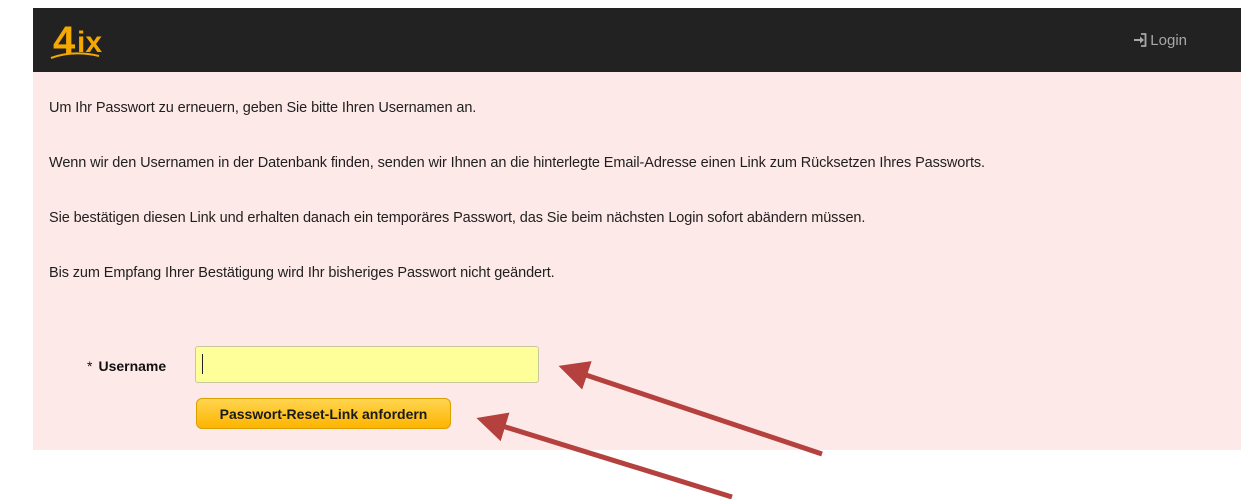 Image resolution: width=1242 pixels, height=499 pixels. I want to click on username-label: * Username, so click(126, 366).